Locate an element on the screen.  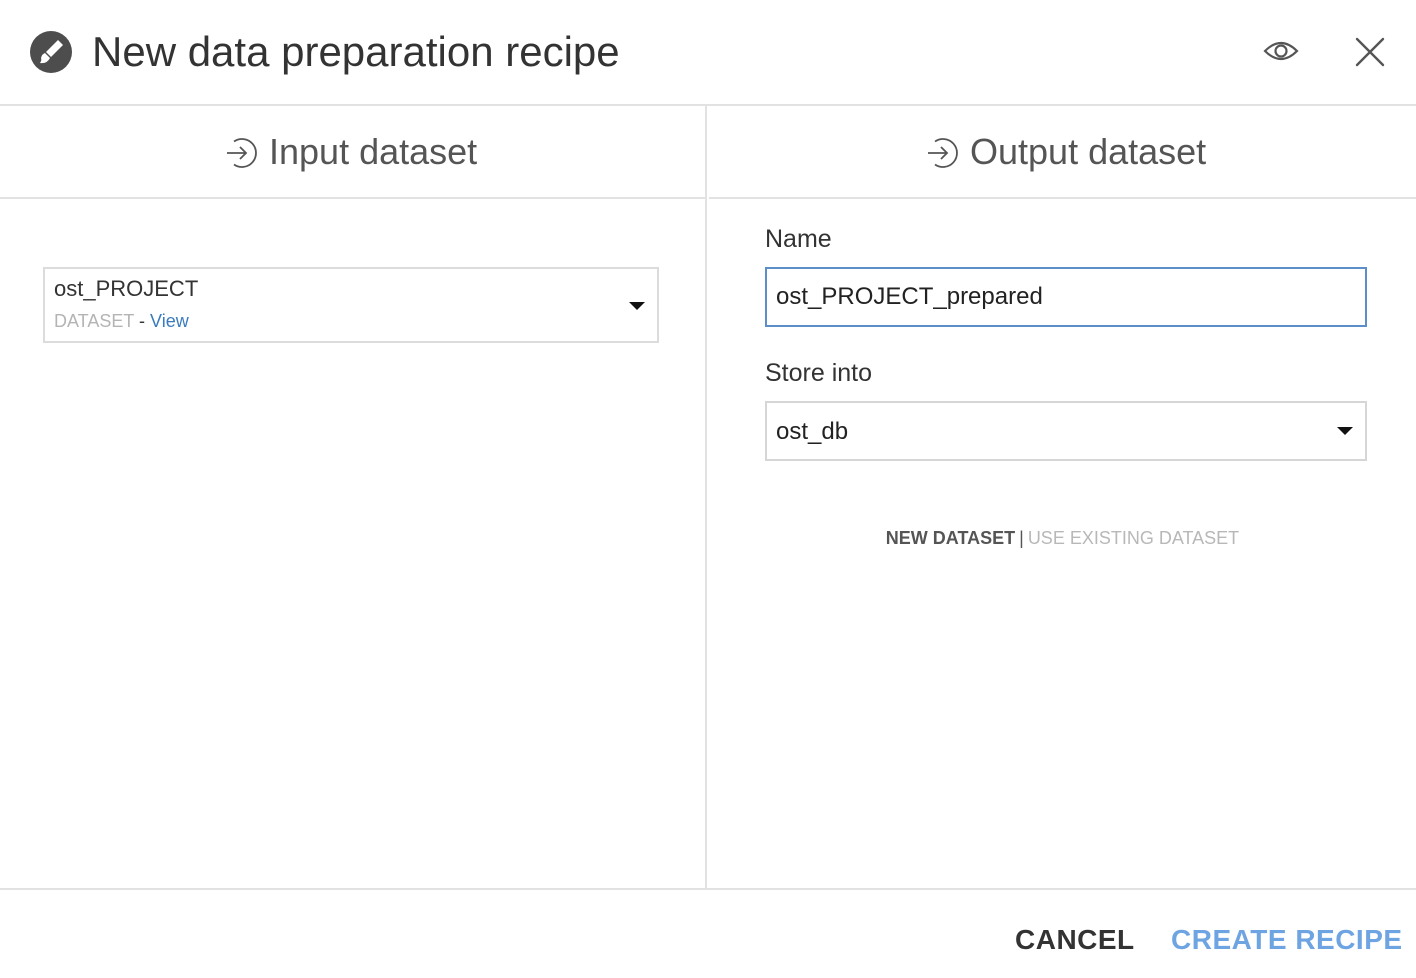
modal-footer: CANCEL CREATE RECIPE is located at coordinates (708, 933).